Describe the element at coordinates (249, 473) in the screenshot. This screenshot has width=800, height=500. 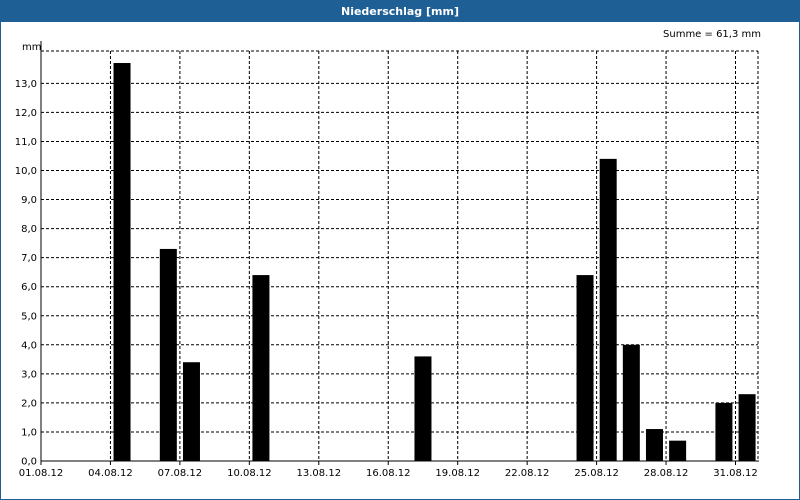
I see `x-tick-label: 10.08.12` at that location.